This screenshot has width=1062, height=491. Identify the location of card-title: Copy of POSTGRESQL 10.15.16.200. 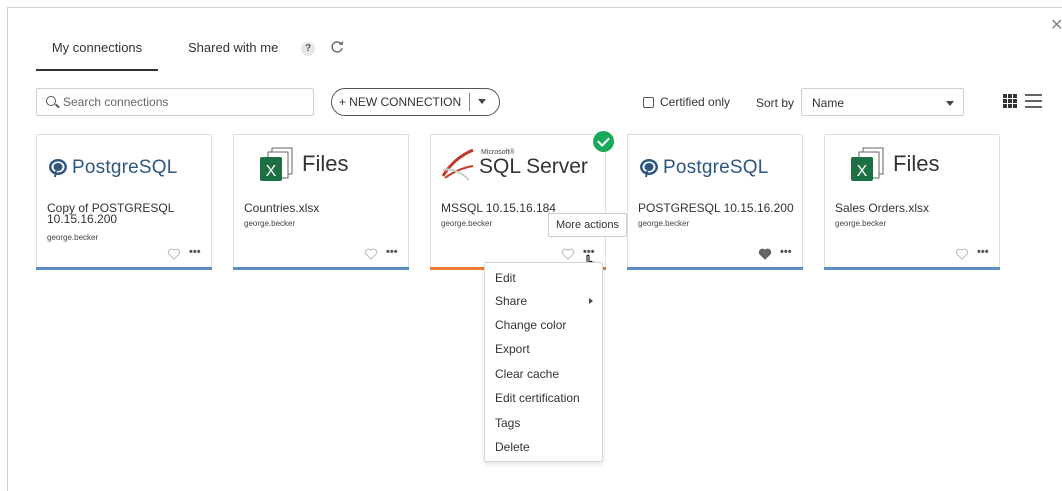
(110, 213).